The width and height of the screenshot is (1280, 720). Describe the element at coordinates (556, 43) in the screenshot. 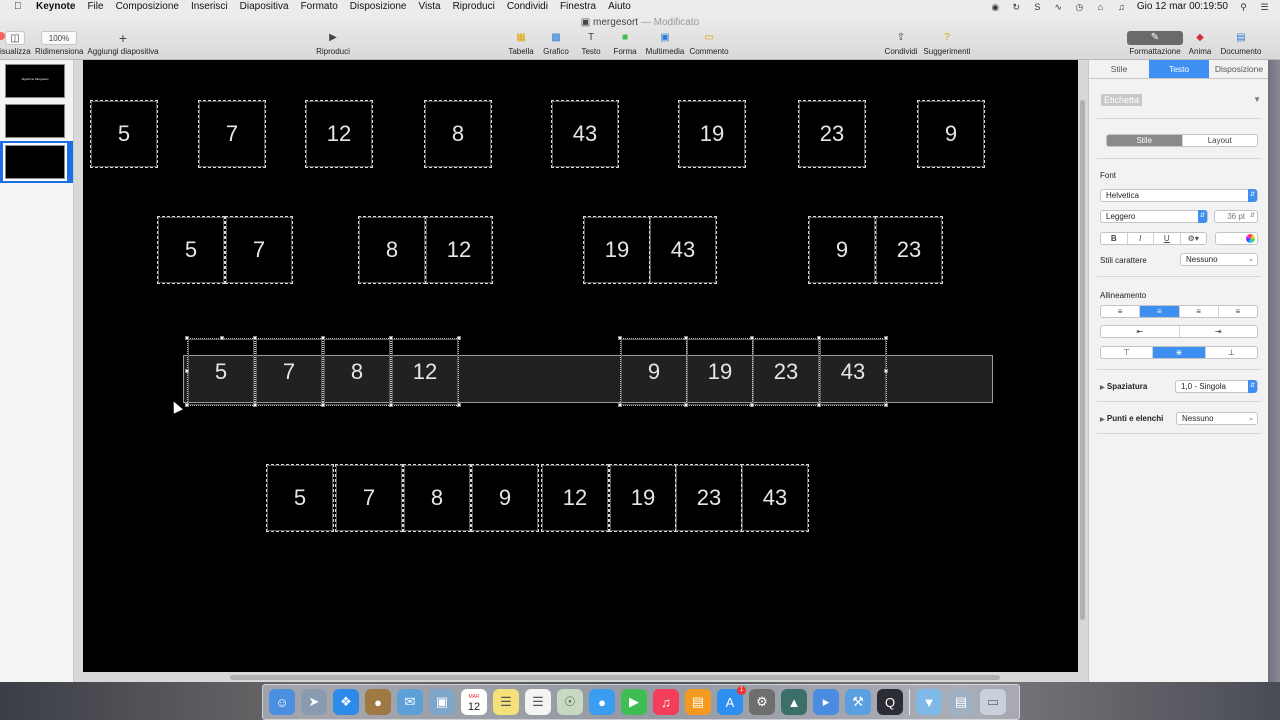

I see `chart-button: ▩ Grafico` at that location.